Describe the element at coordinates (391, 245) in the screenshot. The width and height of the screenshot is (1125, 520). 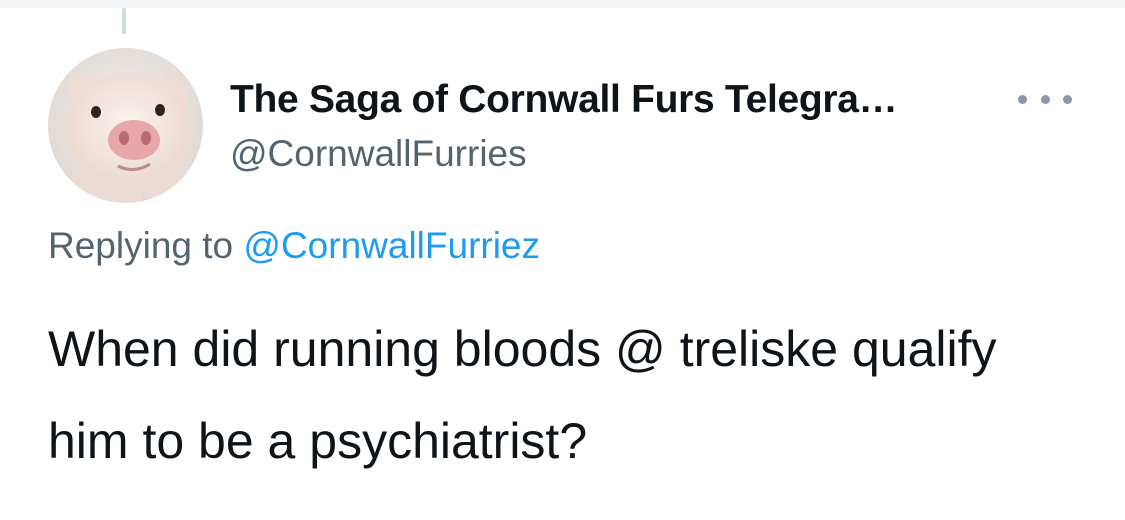
I see `reply-mention-link: @CornwallFurriez` at that location.